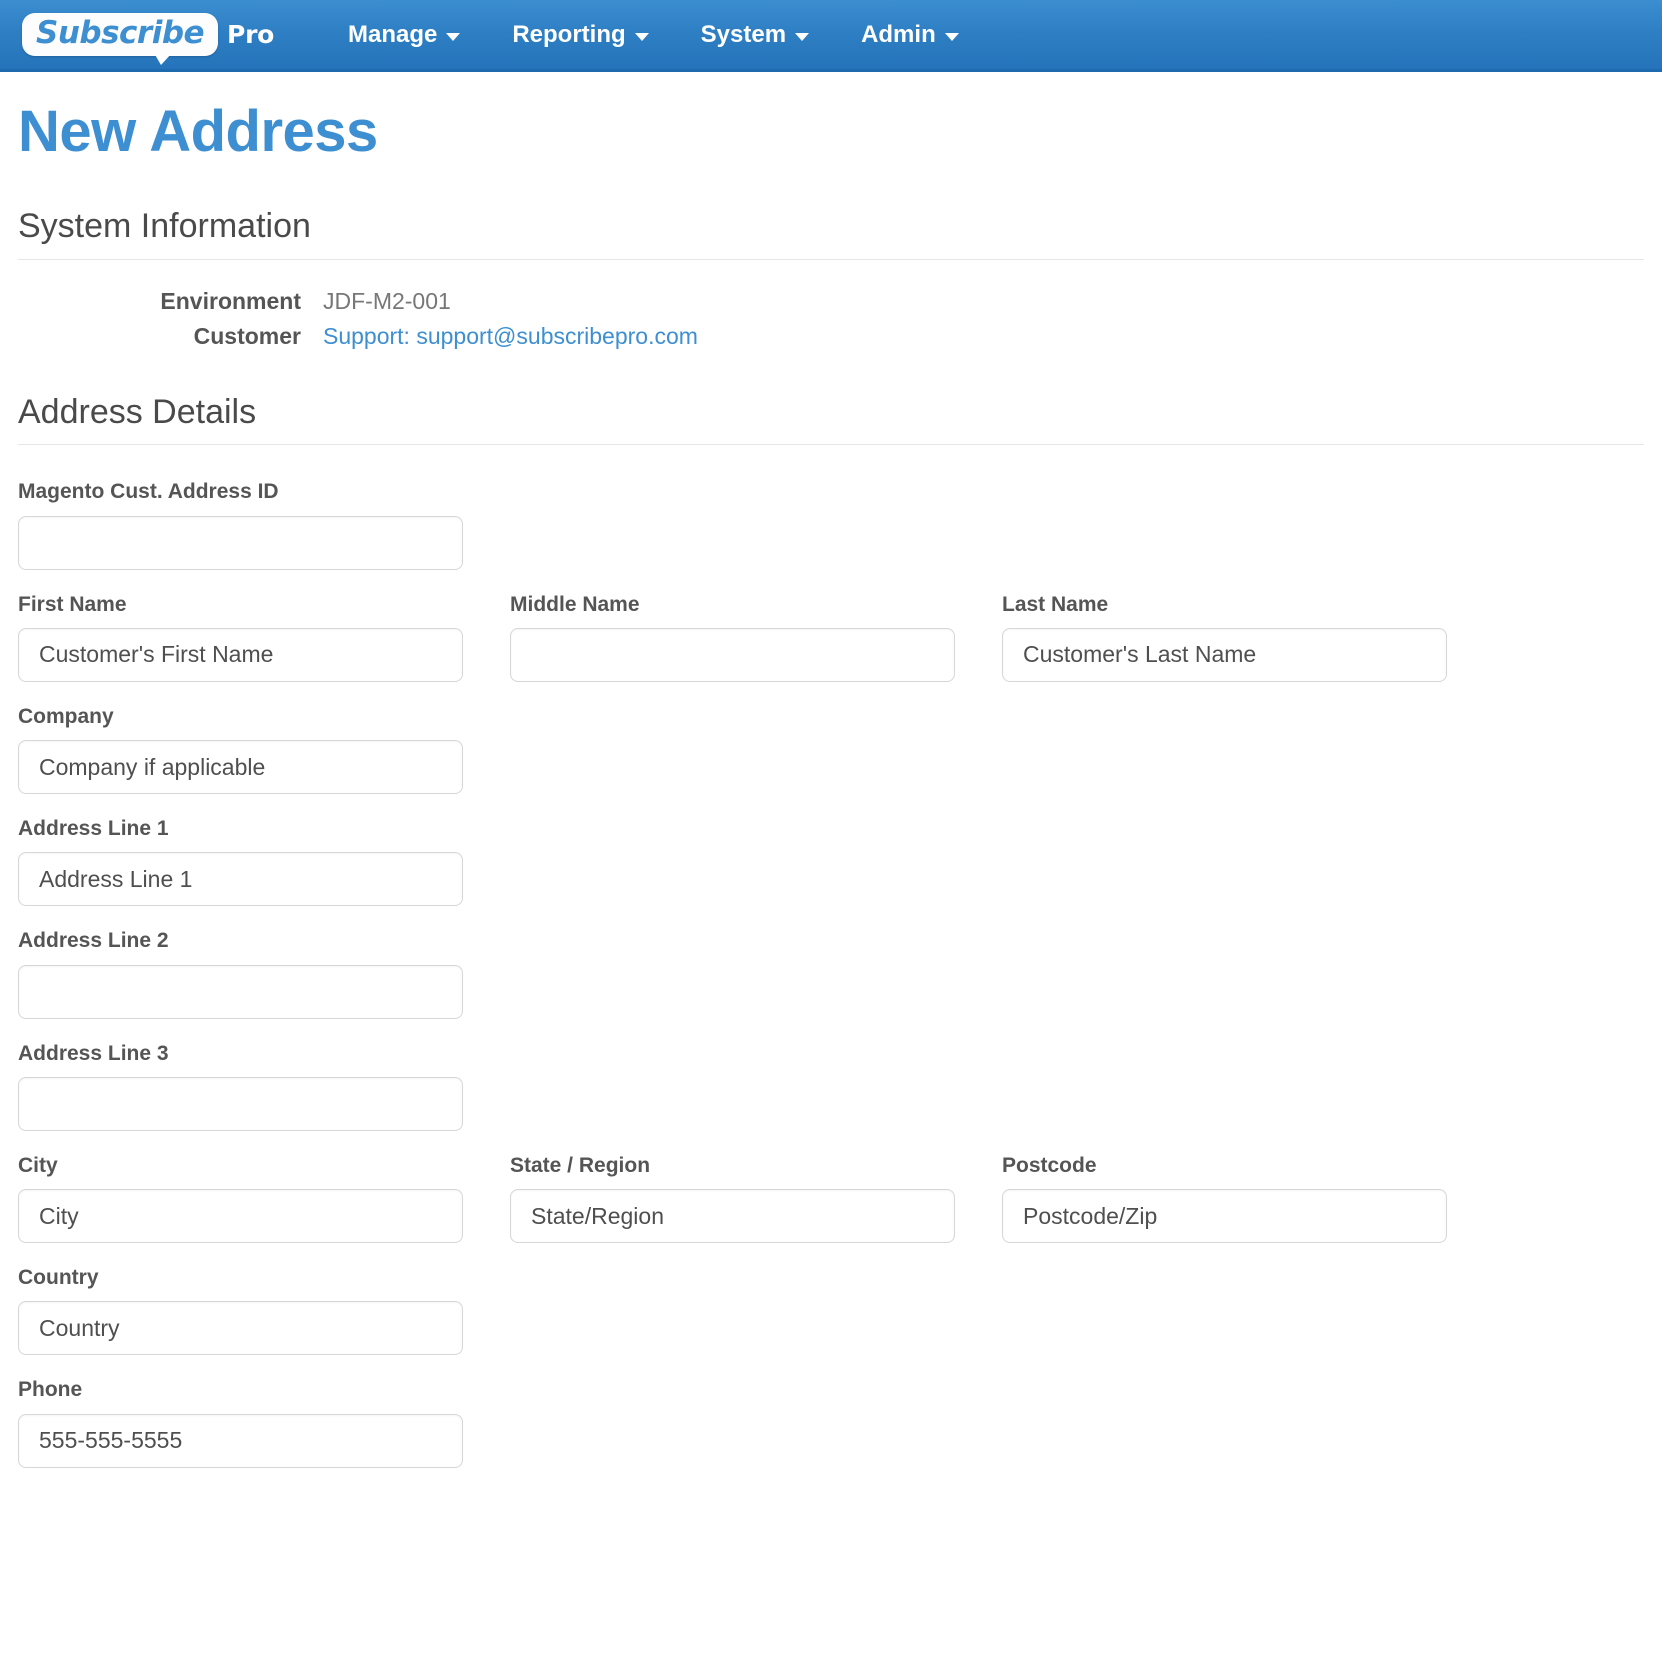 Image resolution: width=1662 pixels, height=1676 pixels. I want to click on form-row-address-line-3: Address Line 3, so click(831, 1086).